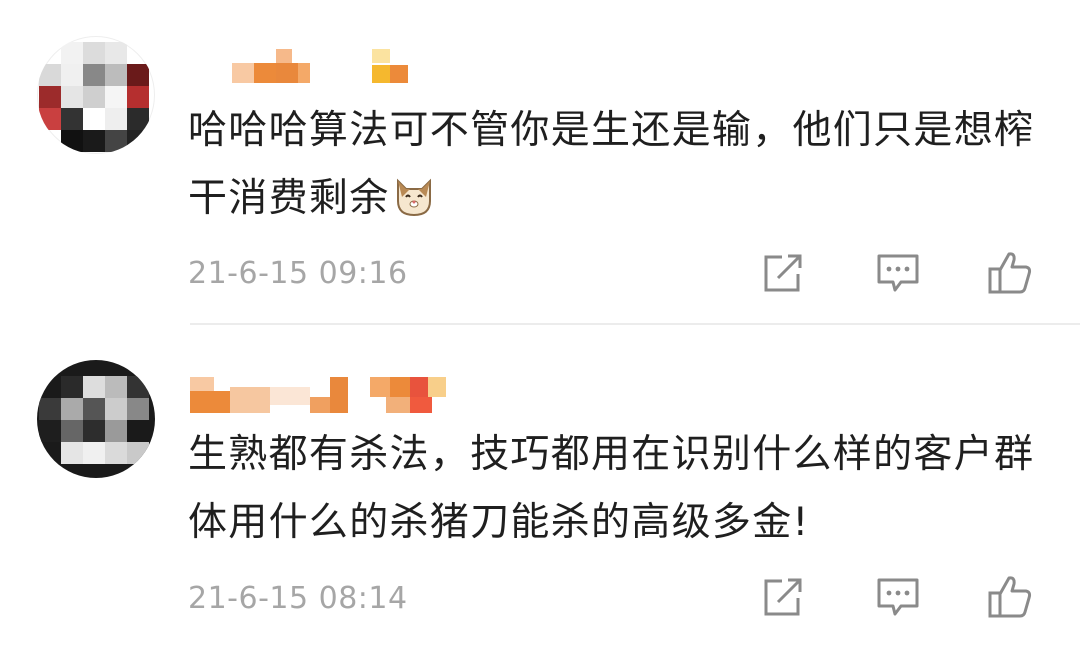  I want to click on comment-timestamp: 21-6-15 09:16, so click(298, 273).